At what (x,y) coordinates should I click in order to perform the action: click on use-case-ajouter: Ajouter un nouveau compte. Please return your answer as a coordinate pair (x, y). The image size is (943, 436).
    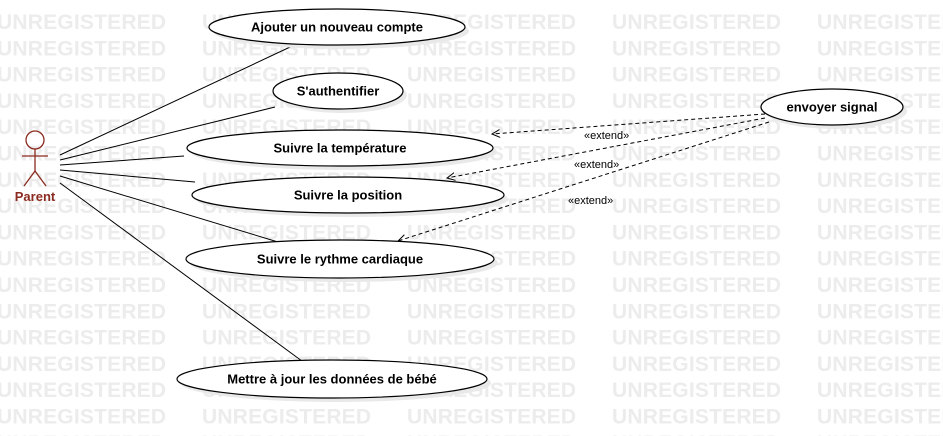
    Looking at the image, I should click on (338, 28).